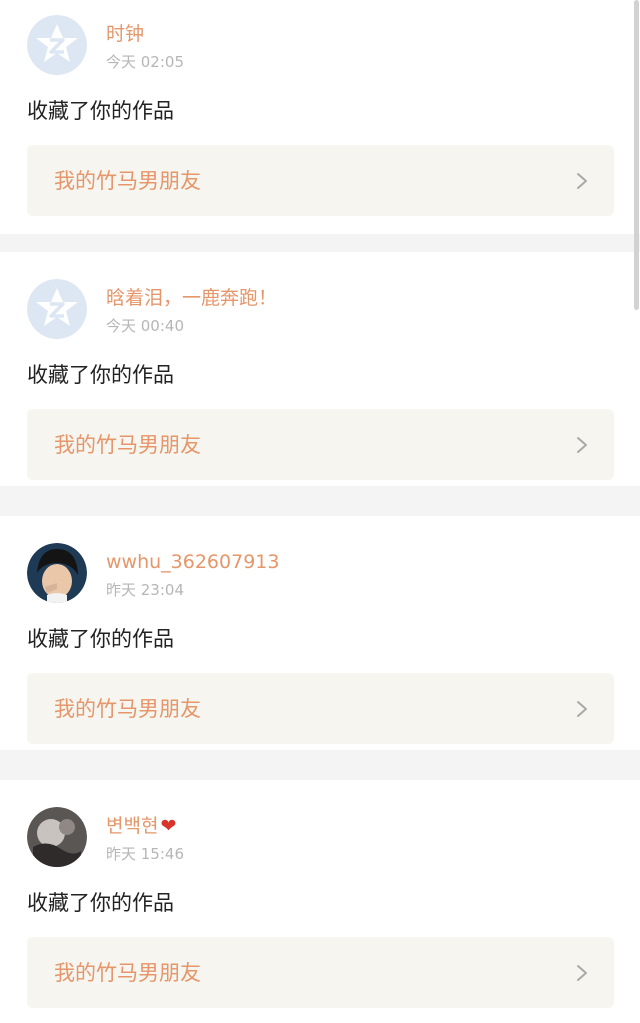 This screenshot has height=1023, width=640. What do you see at coordinates (191, 298) in the screenshot?
I see `username: 晗着泪，一鹿奔跑！` at bounding box center [191, 298].